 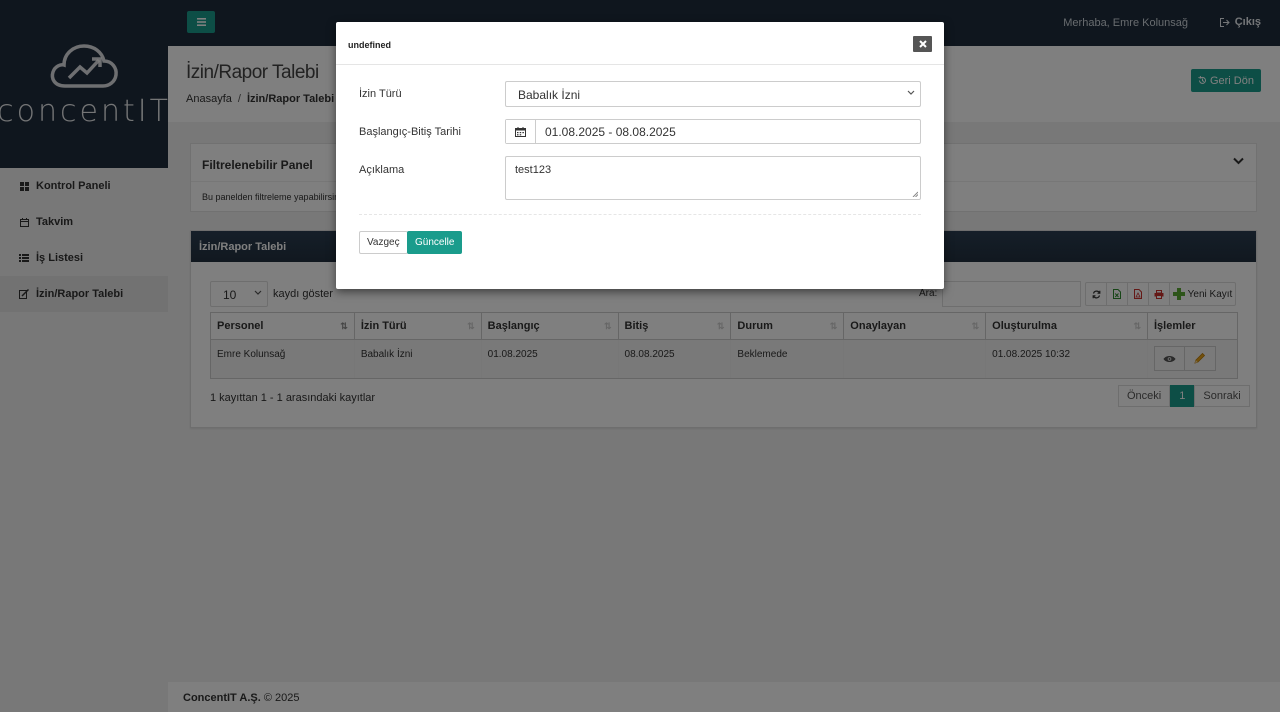 I want to click on description-label: Açıklama, so click(x=382, y=170).